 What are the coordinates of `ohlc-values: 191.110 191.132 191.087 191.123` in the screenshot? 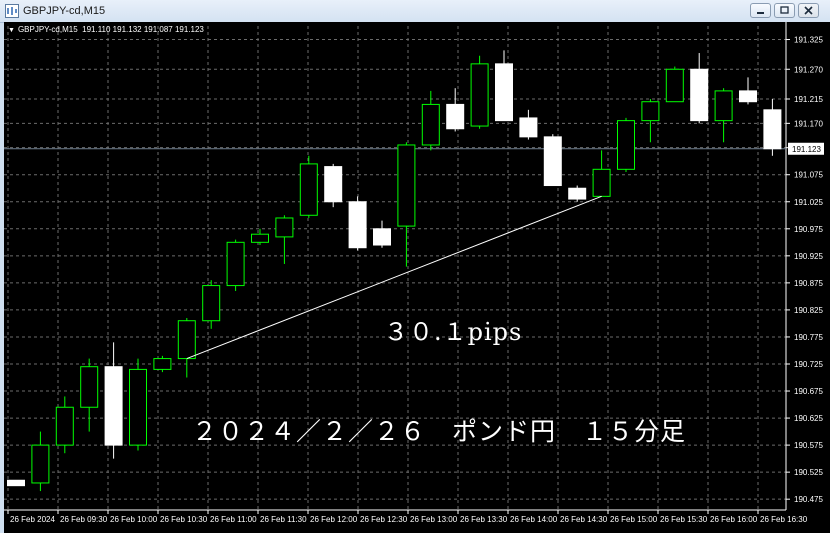 It's located at (143, 29).